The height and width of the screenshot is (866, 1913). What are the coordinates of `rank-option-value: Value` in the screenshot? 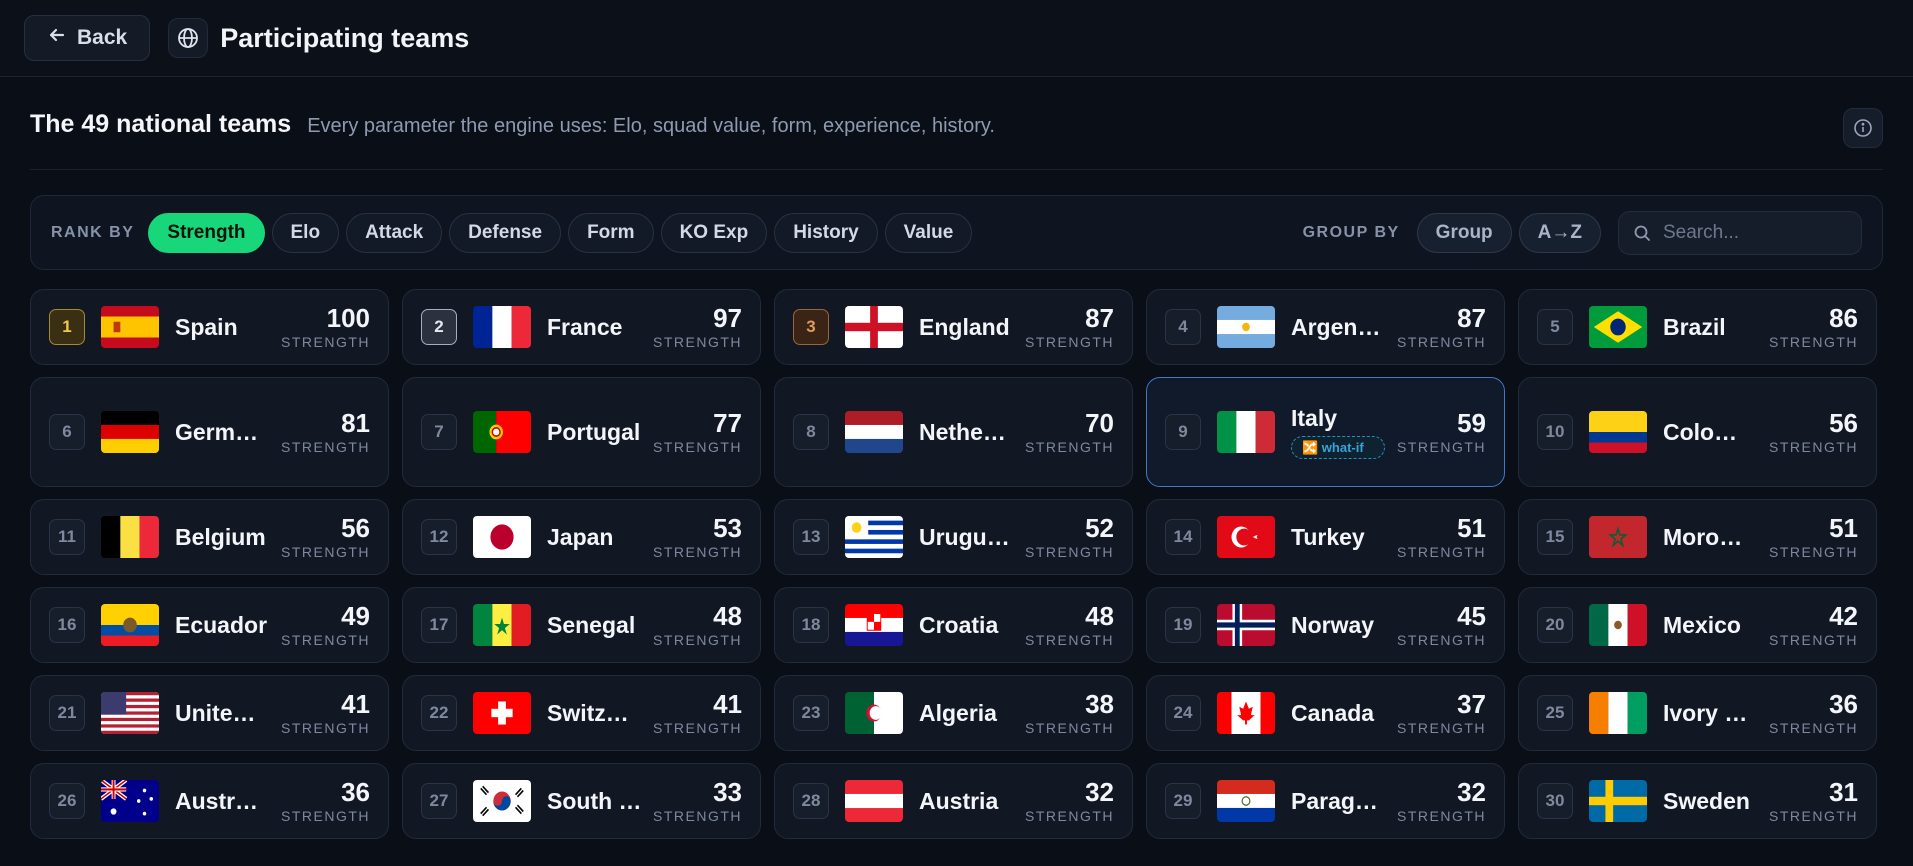 It's located at (928, 232).